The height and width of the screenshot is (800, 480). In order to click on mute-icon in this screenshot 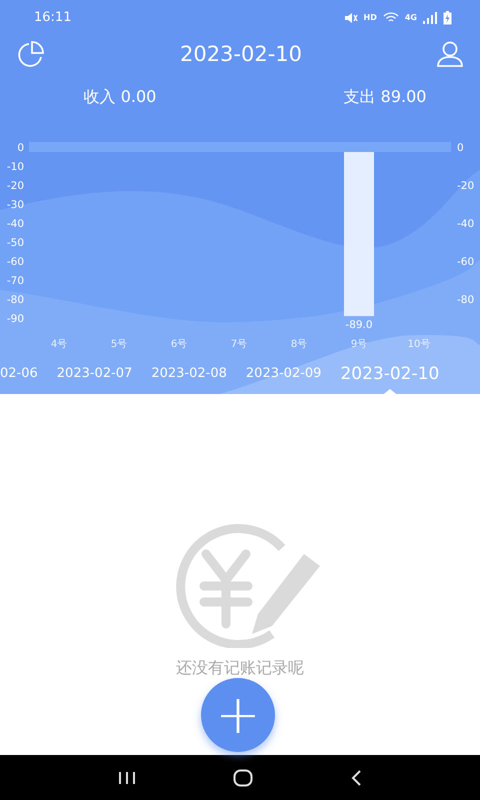, I will do `click(351, 18)`.